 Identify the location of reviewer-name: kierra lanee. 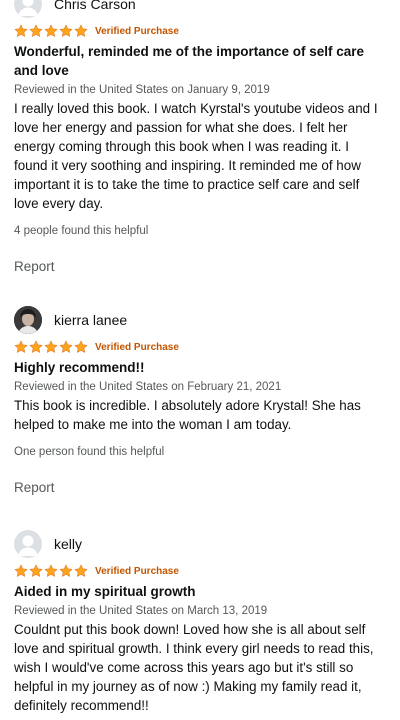
(91, 320).